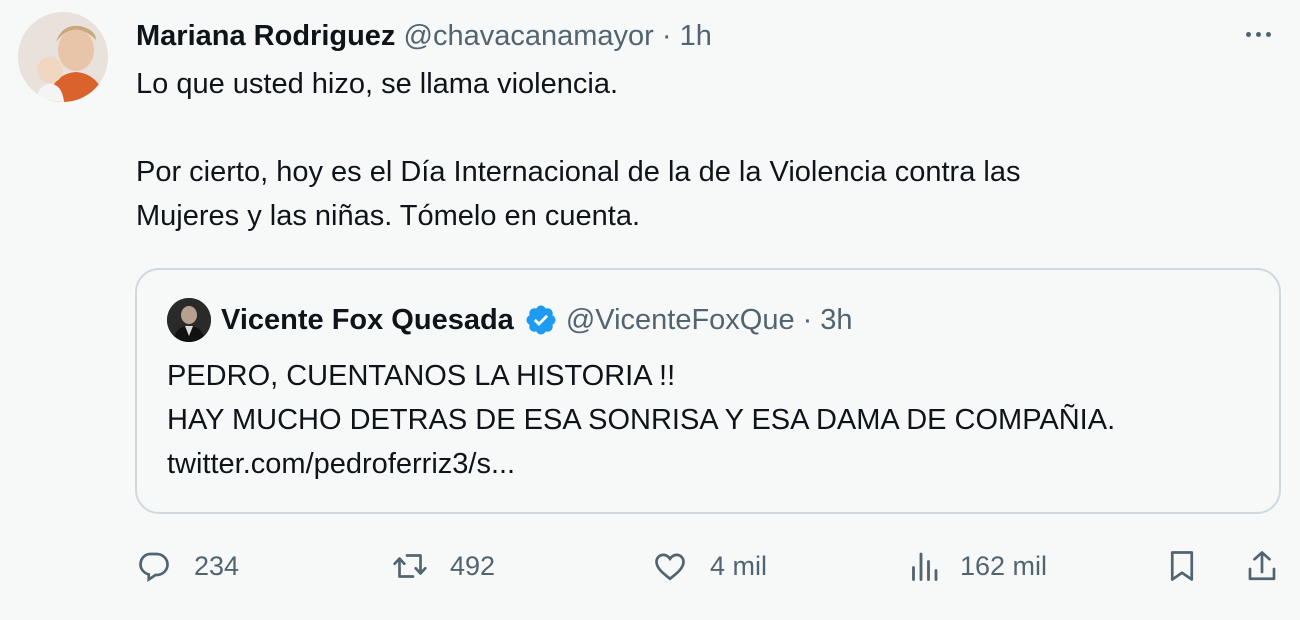 The height and width of the screenshot is (620, 1300). What do you see at coordinates (529, 36) in the screenshot?
I see `author-handle: @chavacanamayor` at bounding box center [529, 36].